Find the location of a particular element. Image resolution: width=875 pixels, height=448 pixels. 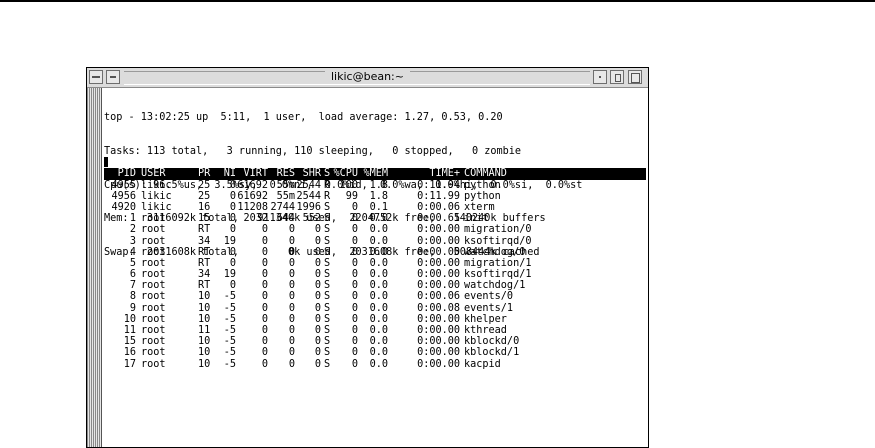

cell-command: migration/0 is located at coordinates (498, 230).